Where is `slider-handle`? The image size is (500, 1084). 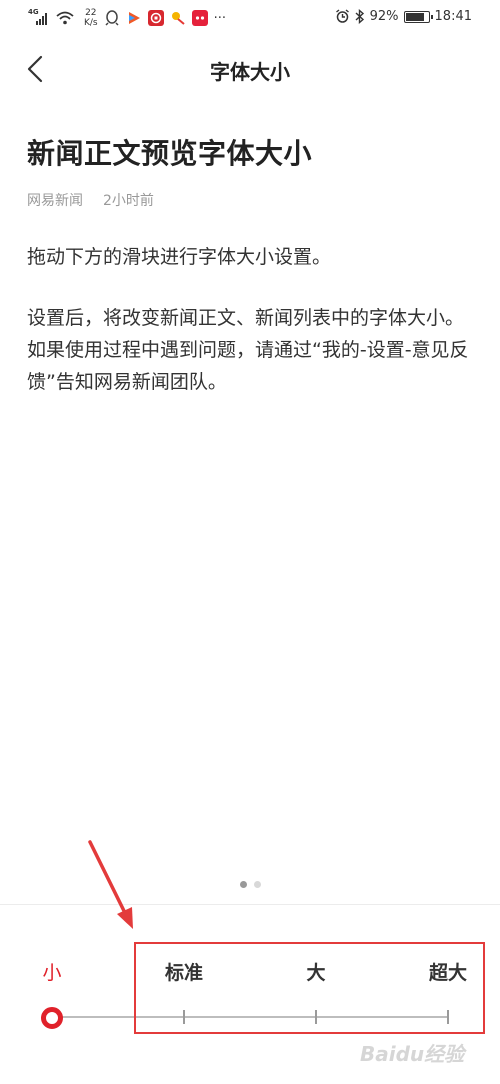
slider-handle is located at coordinates (52, 1018).